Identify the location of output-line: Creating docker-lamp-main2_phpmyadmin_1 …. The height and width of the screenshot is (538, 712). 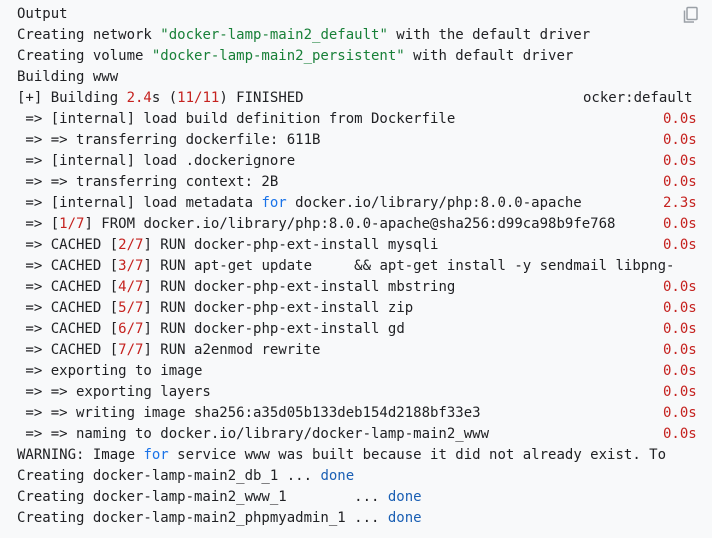
(219, 518).